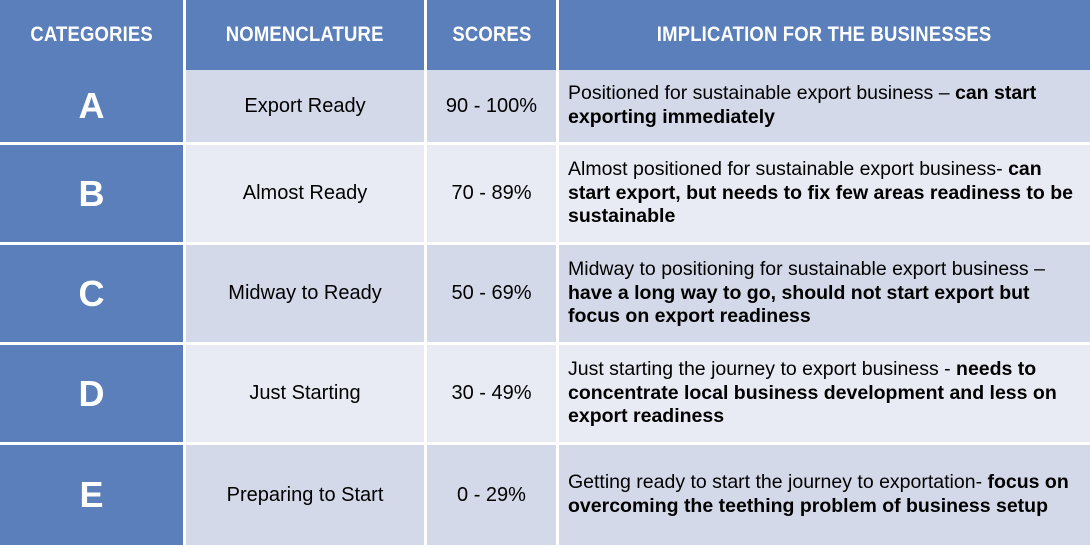 The height and width of the screenshot is (548, 1090). What do you see at coordinates (493, 195) in the screenshot?
I see `score-cell-b: 70 - 89%` at bounding box center [493, 195].